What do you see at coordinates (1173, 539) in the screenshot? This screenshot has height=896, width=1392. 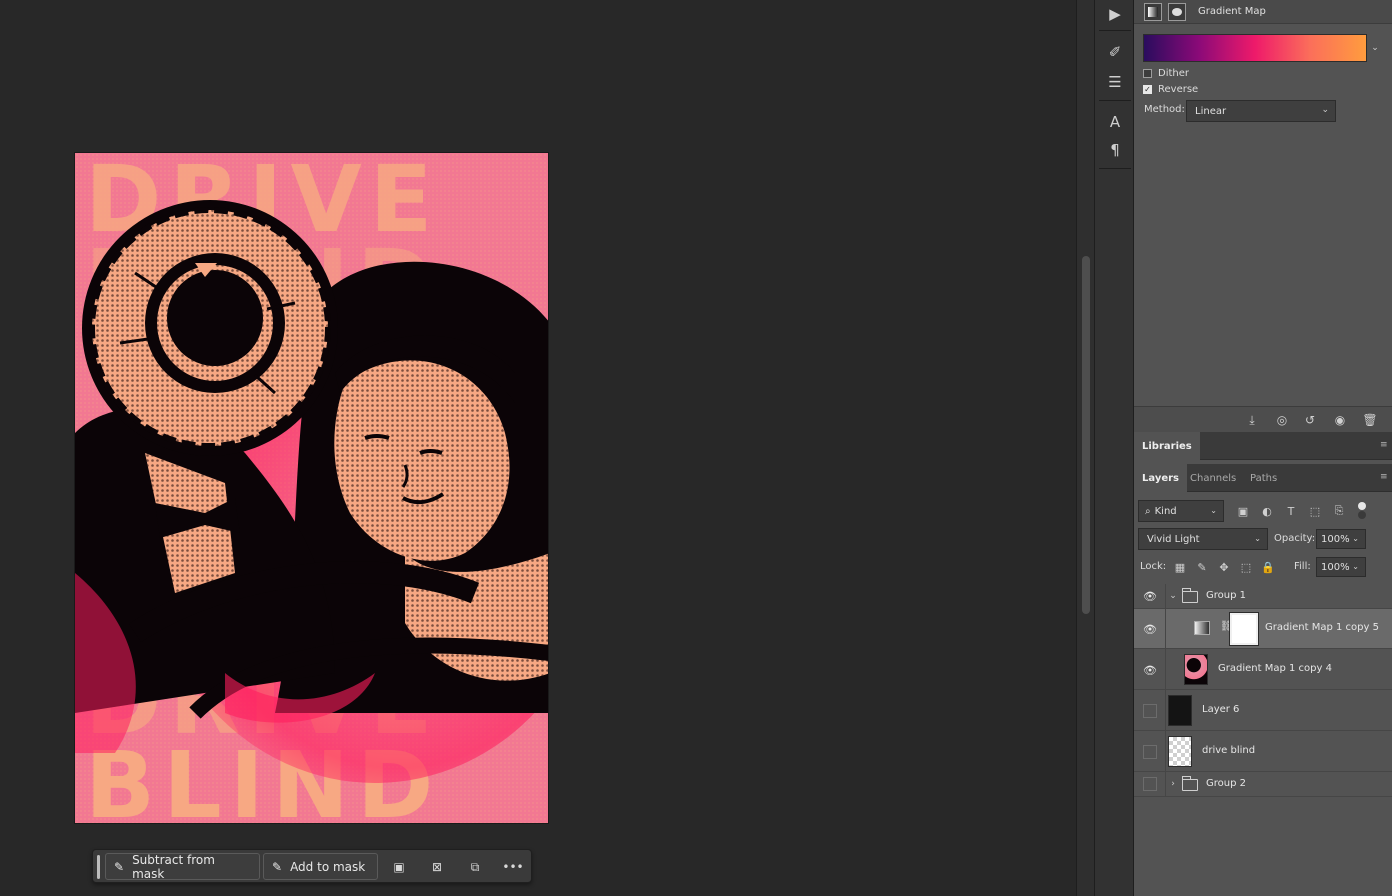 I see `blend-mode-value: Vivid Light` at bounding box center [1173, 539].